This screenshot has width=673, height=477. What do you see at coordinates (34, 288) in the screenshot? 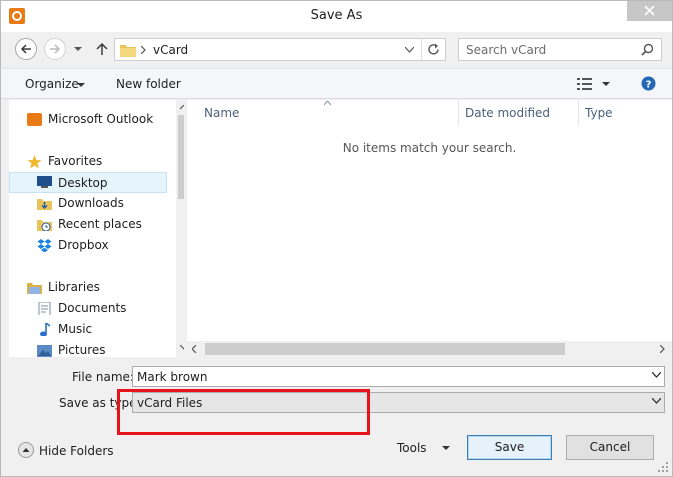
I see `libraries-icon` at bounding box center [34, 288].